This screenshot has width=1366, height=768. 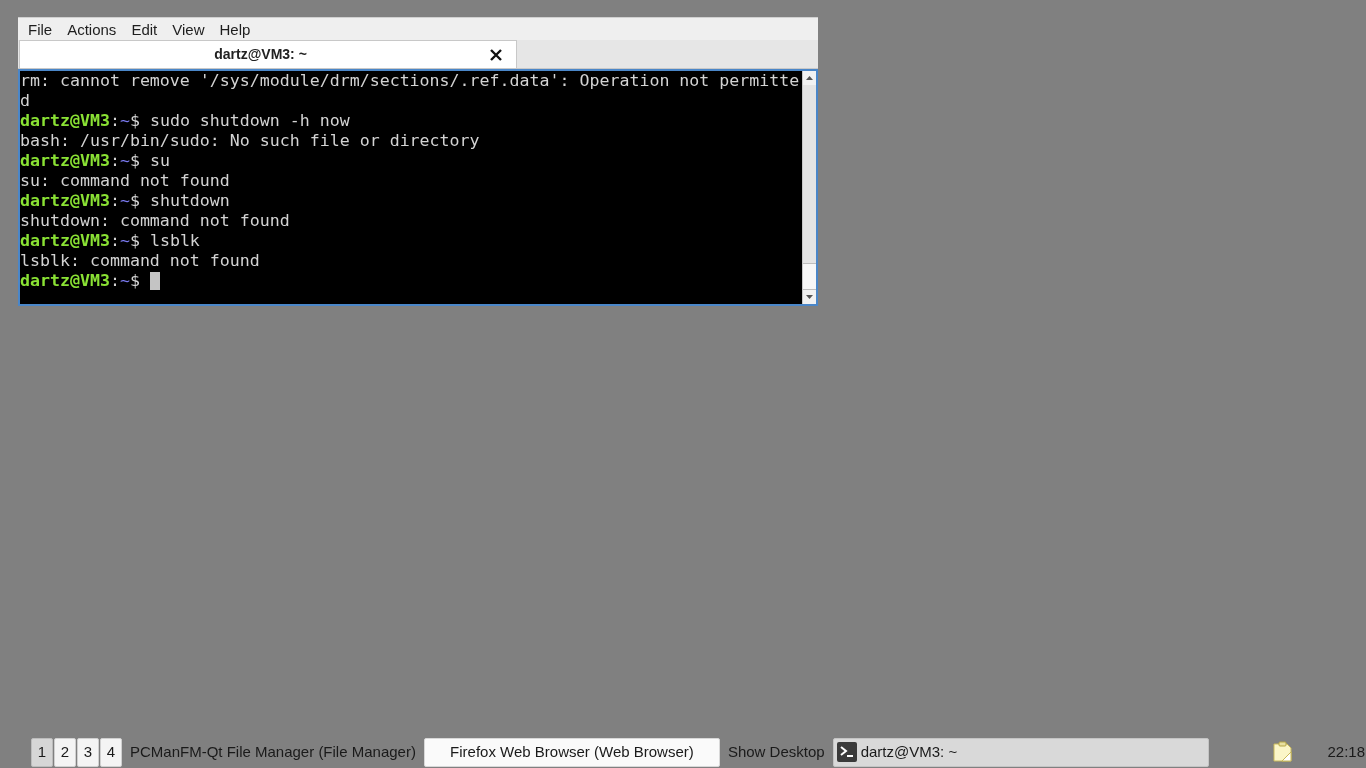 What do you see at coordinates (809, 276) in the screenshot?
I see `scrollbar-thumb` at bounding box center [809, 276].